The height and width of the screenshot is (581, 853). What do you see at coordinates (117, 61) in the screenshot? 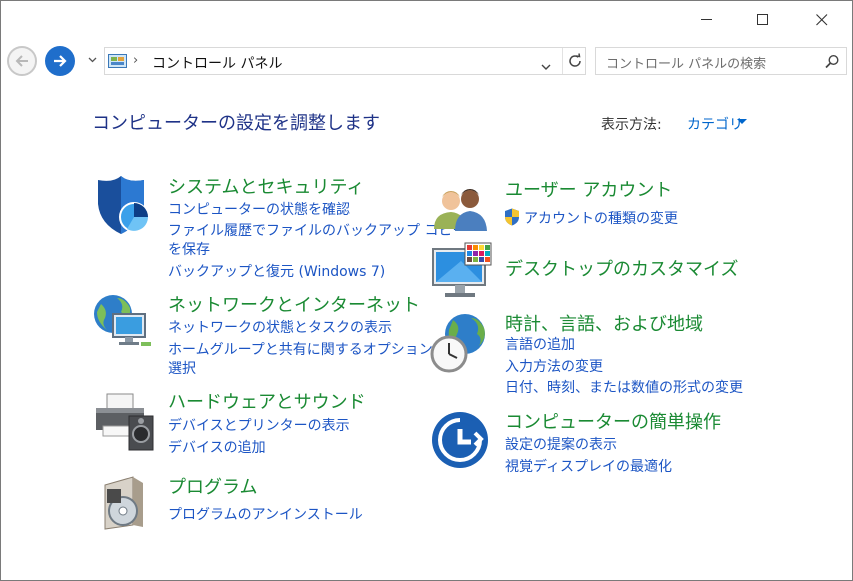
I see `control-panel-icon` at bounding box center [117, 61].